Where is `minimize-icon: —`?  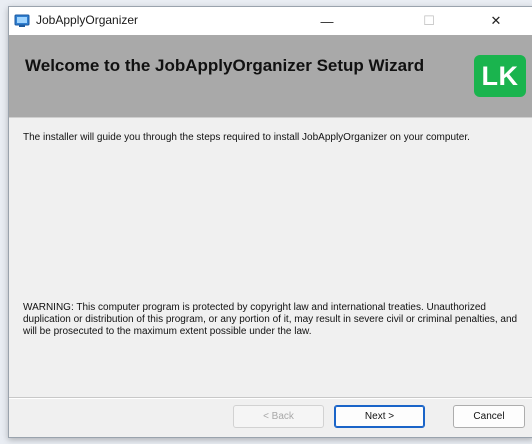 minimize-icon: — is located at coordinates (327, 21).